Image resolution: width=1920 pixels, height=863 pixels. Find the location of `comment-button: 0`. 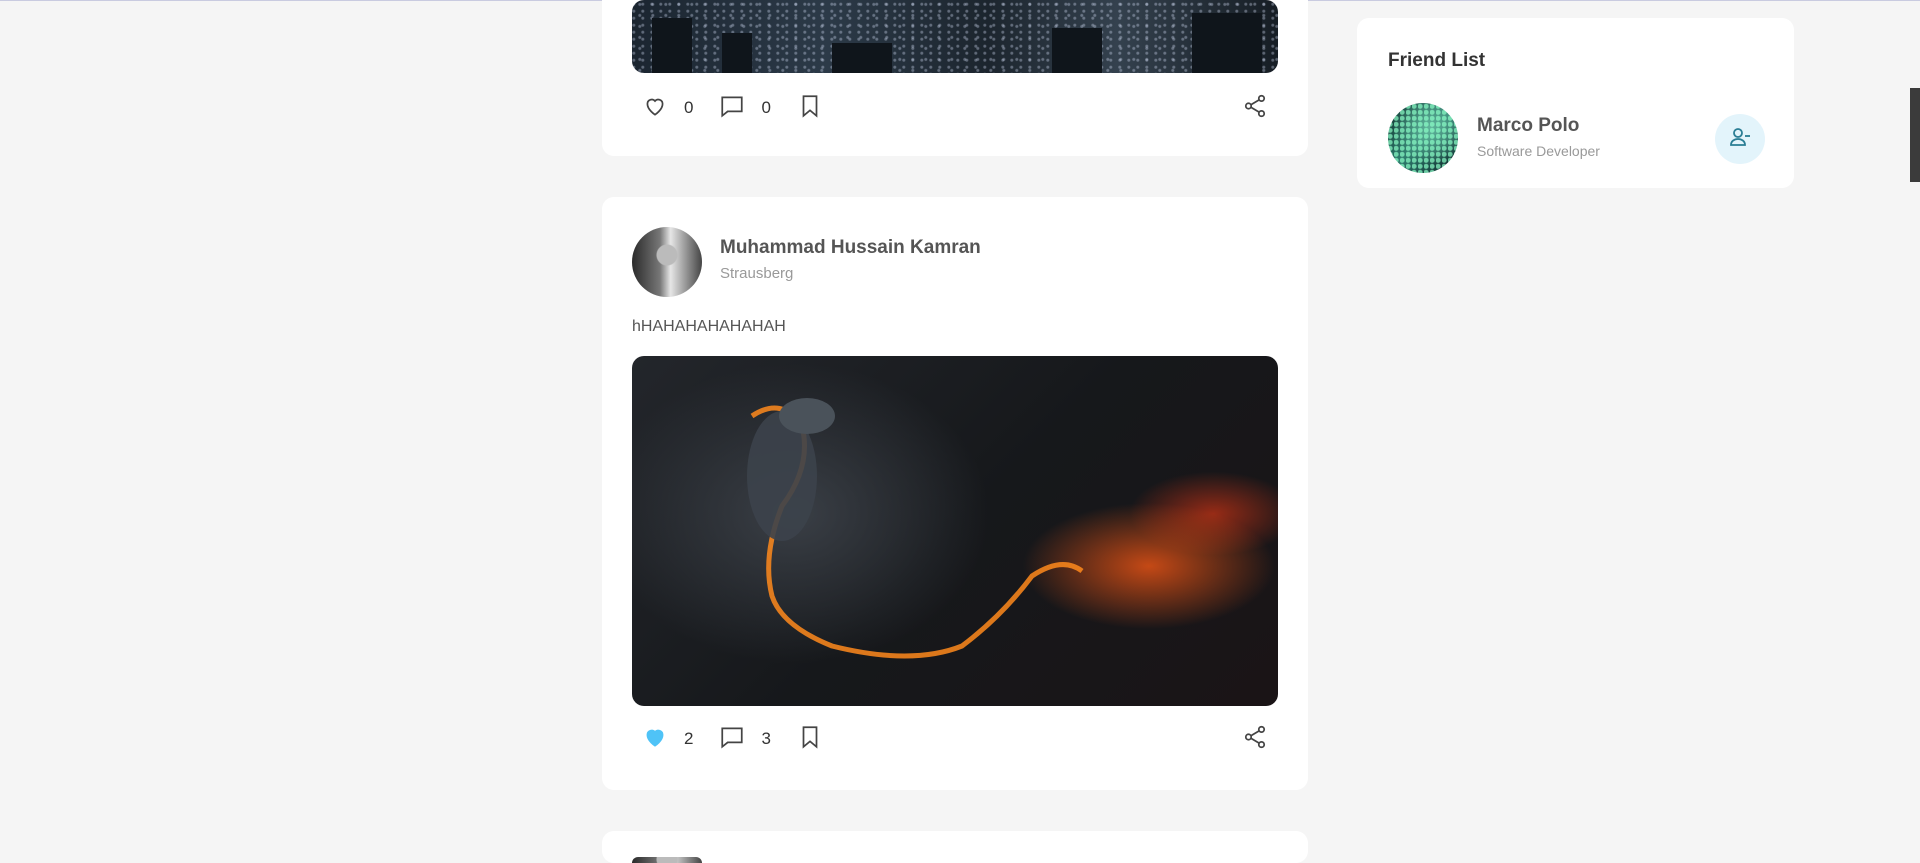

comment-button: 0 is located at coordinates (745, 108).